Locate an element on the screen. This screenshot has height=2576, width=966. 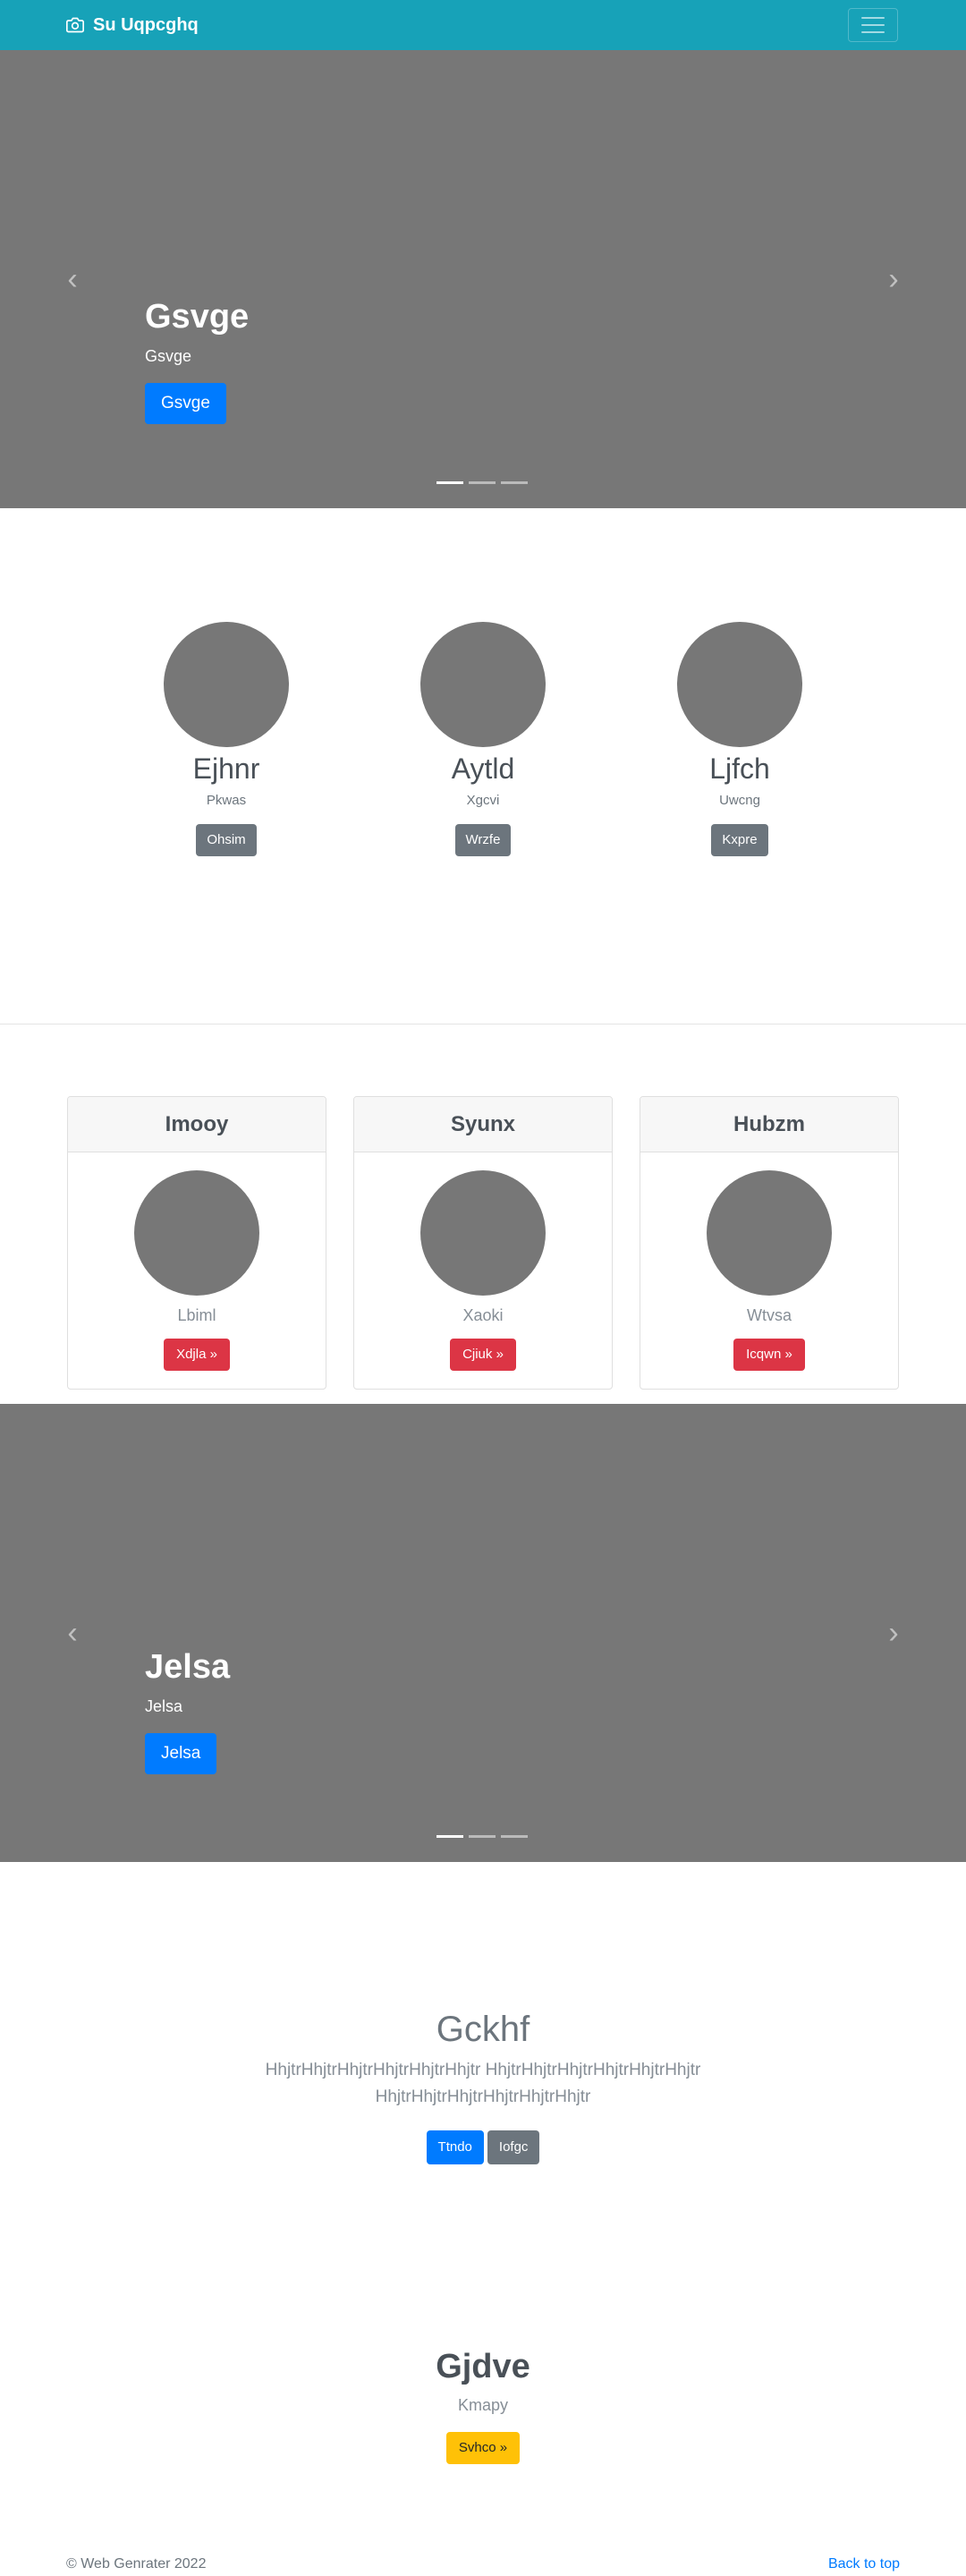
carousel-caption: Gsvge Gsvge Gsvge is located at coordinates (197, 360).